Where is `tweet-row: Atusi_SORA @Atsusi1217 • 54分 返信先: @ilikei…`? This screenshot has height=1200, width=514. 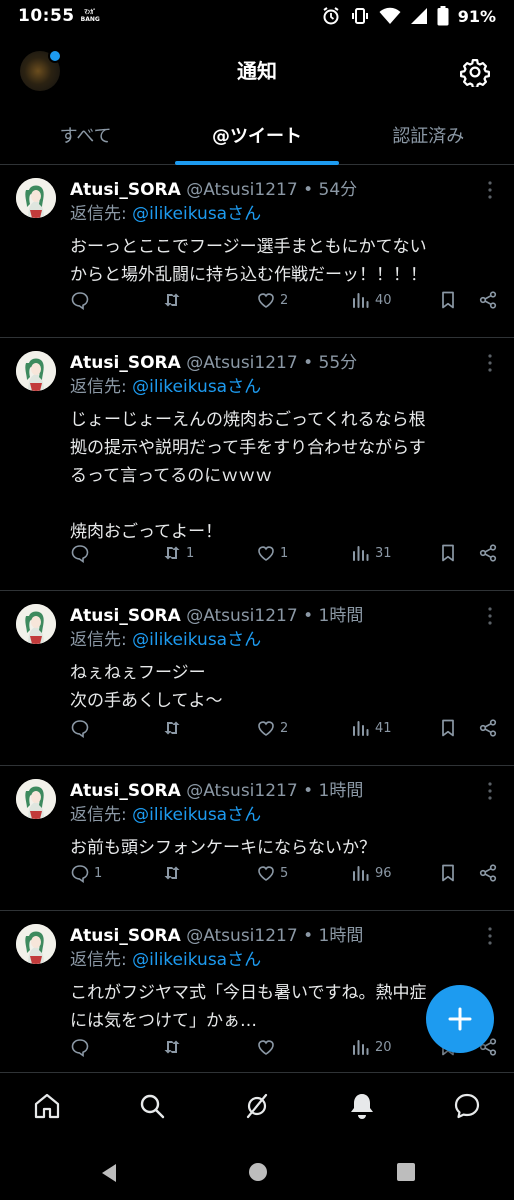 tweet-row: Atusi_SORA @Atsusi1217 • 54分 返信先: @ilikei… is located at coordinates (257, 251).